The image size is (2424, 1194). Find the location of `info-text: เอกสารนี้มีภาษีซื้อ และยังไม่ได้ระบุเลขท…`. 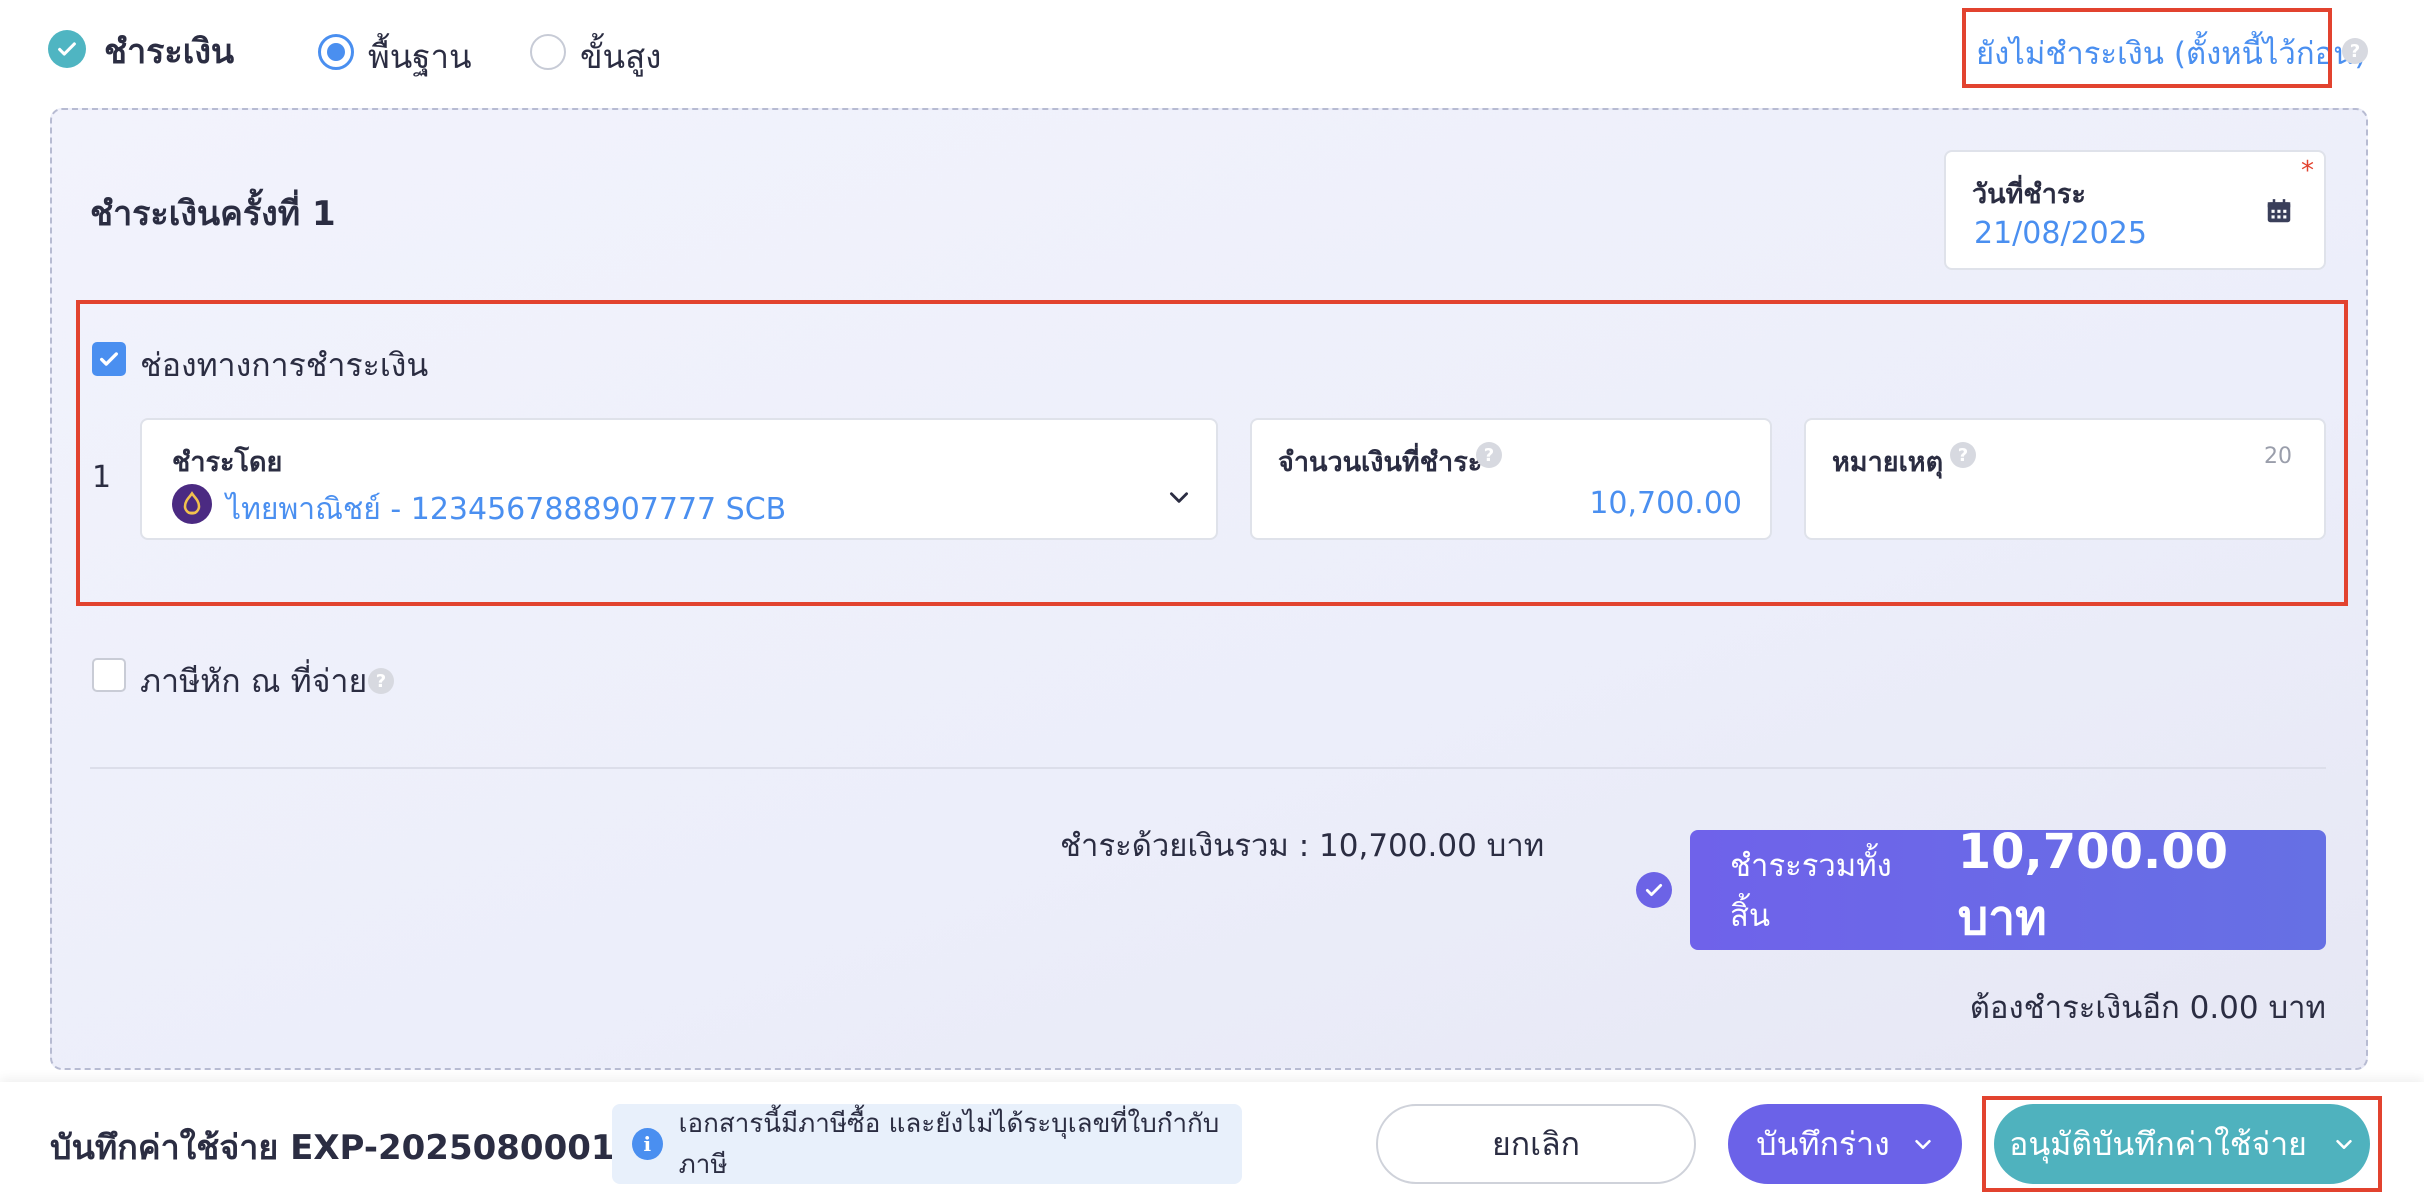

info-text: เอกสารนี้มีภาษีซื้อ และยังไม่ได้ระบุเลขท… is located at coordinates (949, 1144).